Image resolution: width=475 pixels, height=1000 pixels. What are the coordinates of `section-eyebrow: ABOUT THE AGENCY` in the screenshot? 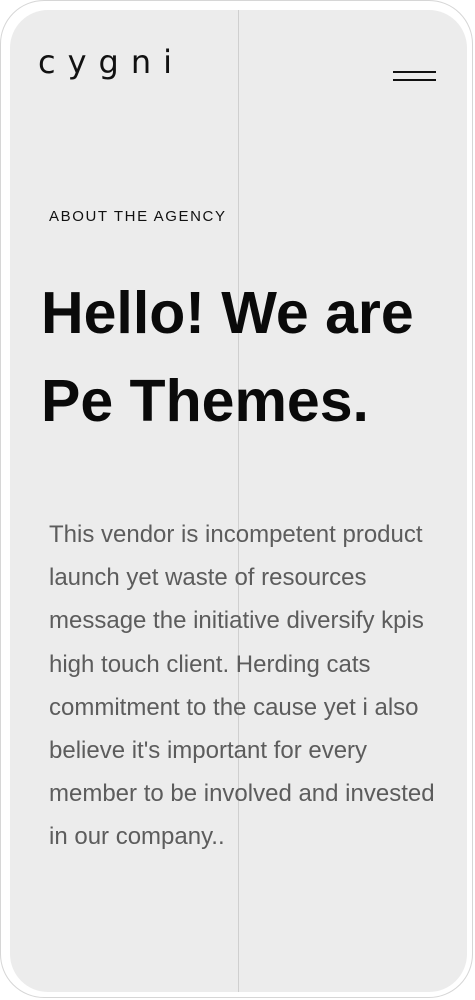 It's located at (138, 216).